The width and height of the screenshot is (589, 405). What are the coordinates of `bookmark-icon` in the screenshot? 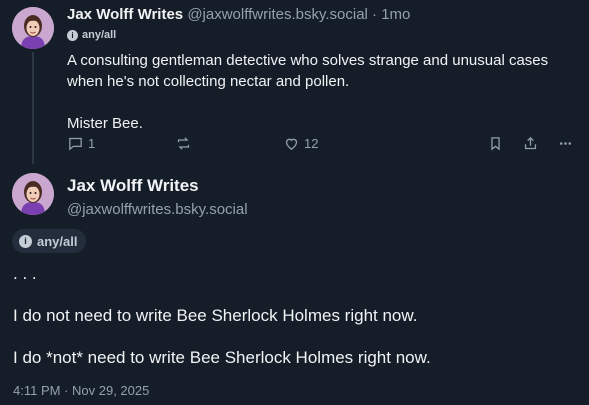 It's located at (495, 144).